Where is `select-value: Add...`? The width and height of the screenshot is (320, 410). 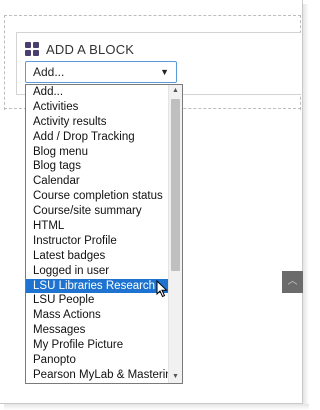 select-value: Add... is located at coordinates (49, 72).